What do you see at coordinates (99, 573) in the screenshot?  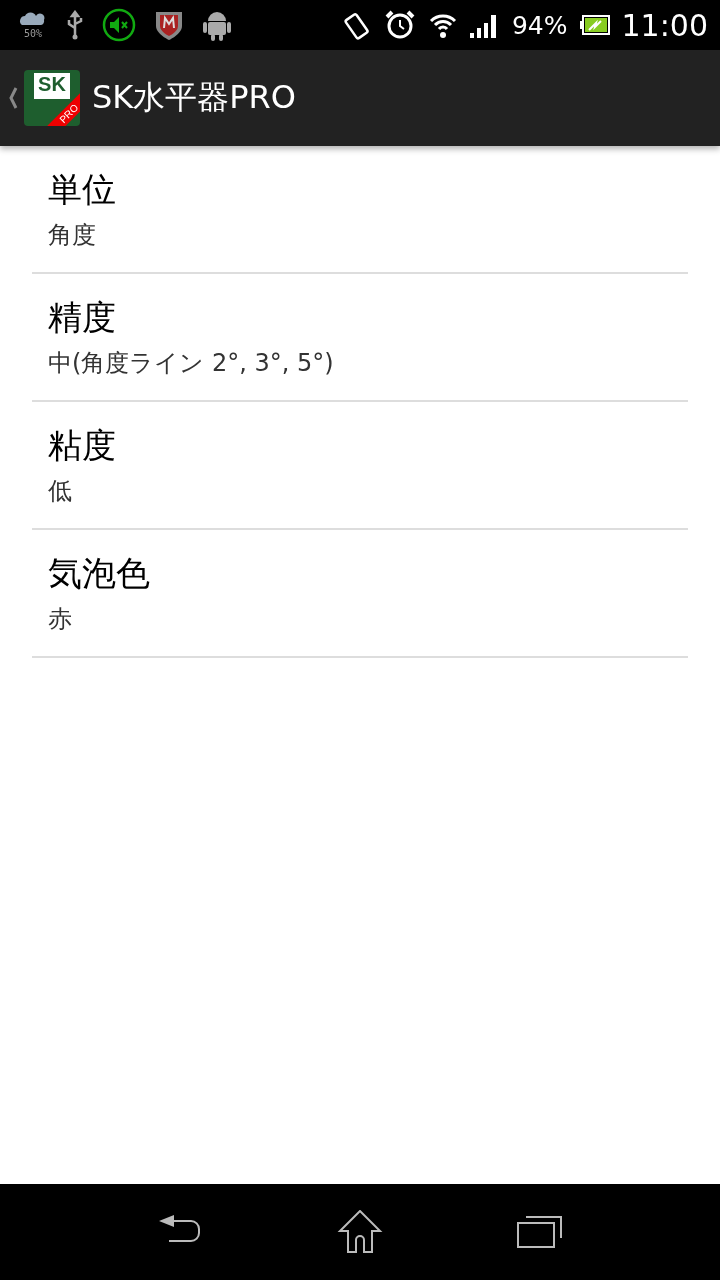 I see `setting-title: 気泡色` at bounding box center [99, 573].